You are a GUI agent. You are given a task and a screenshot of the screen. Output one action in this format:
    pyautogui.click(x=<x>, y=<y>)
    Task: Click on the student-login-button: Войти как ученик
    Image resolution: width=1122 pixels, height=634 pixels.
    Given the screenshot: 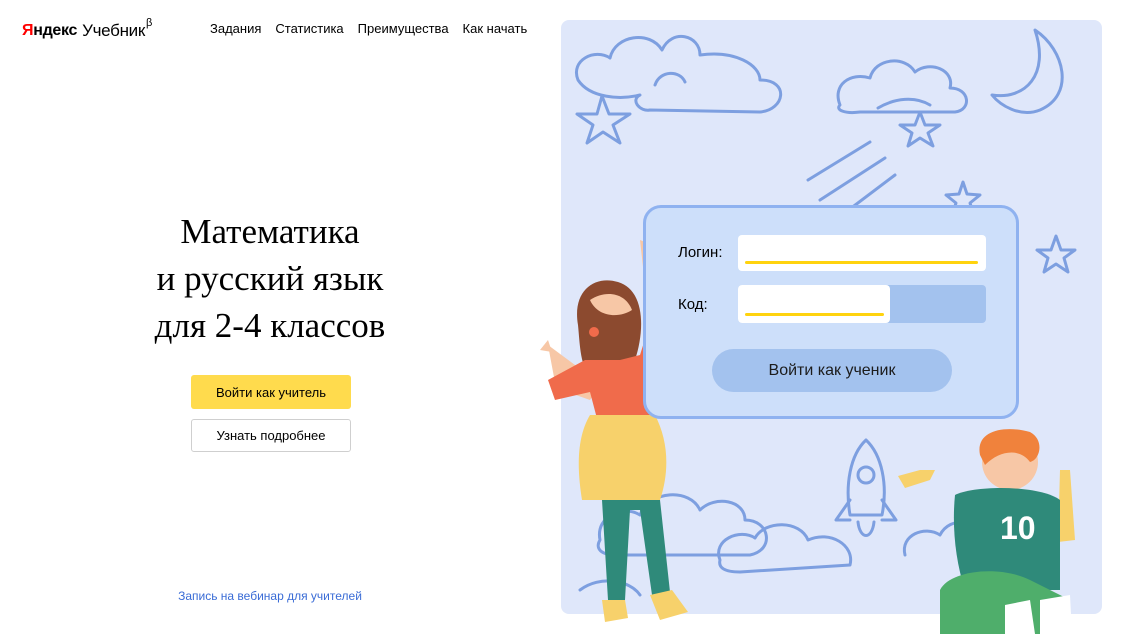 What is the action you would take?
    pyautogui.click(x=832, y=370)
    